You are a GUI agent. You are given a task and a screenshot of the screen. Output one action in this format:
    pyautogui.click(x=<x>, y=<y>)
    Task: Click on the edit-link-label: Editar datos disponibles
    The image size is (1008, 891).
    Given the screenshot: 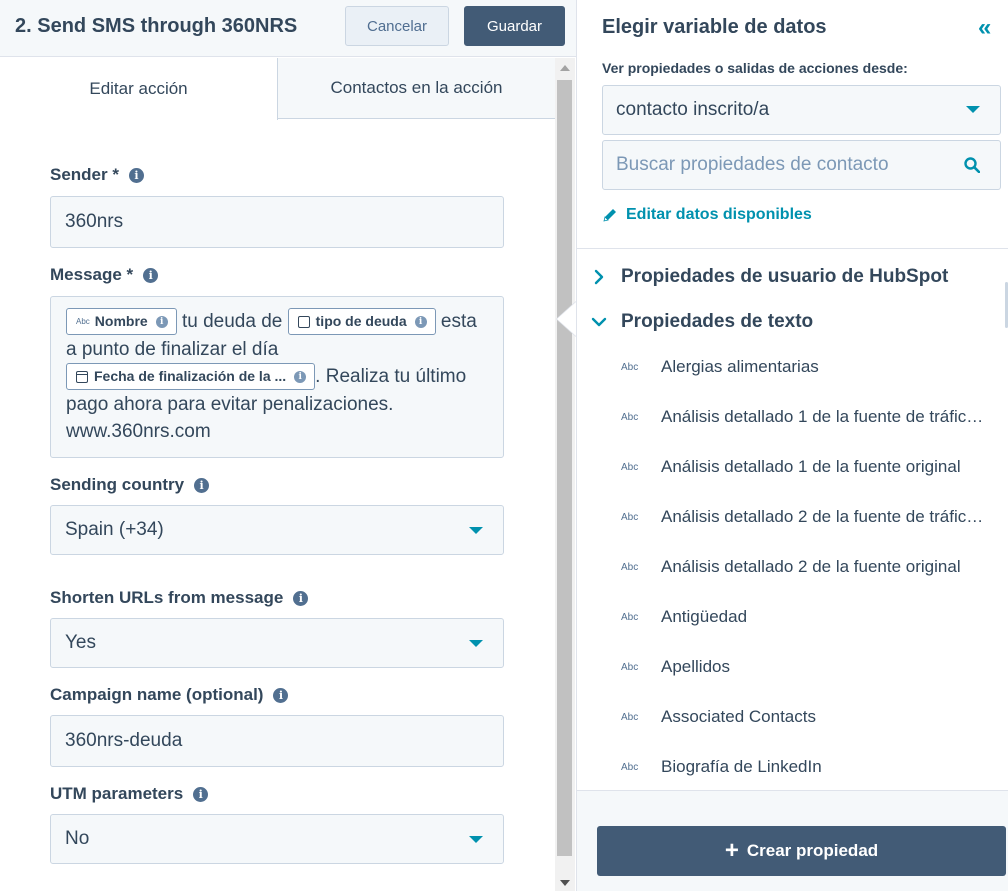 What is the action you would take?
    pyautogui.click(x=719, y=214)
    